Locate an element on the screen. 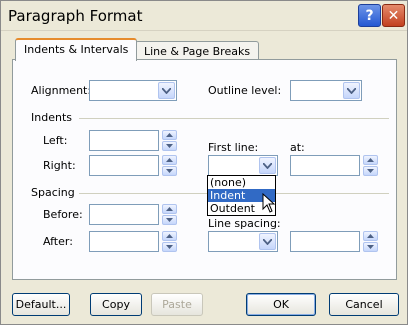 Image resolution: width=408 pixels, height=325 pixels. right-indent-label: Right: is located at coordinates (59, 165).